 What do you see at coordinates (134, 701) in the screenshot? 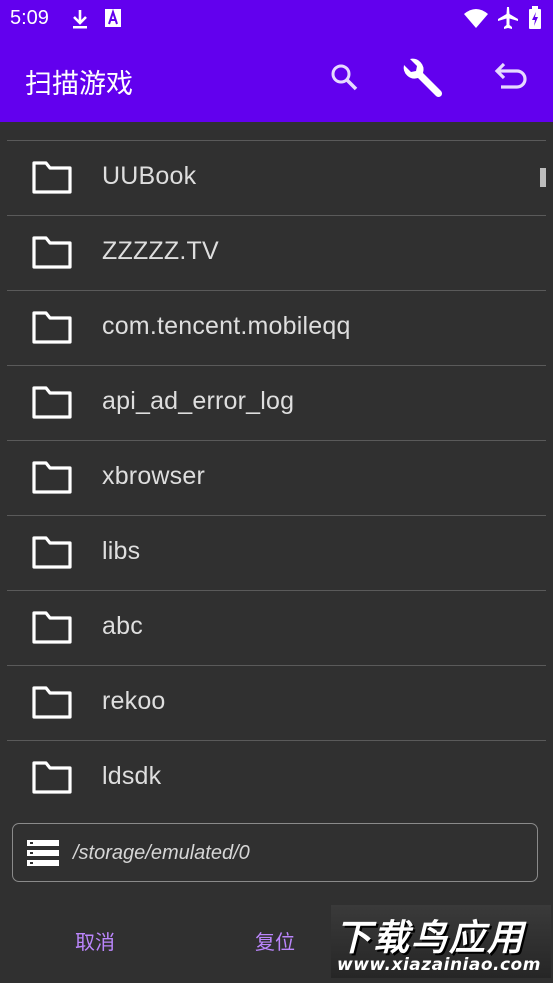
I see `folder-name: rekoo` at bounding box center [134, 701].